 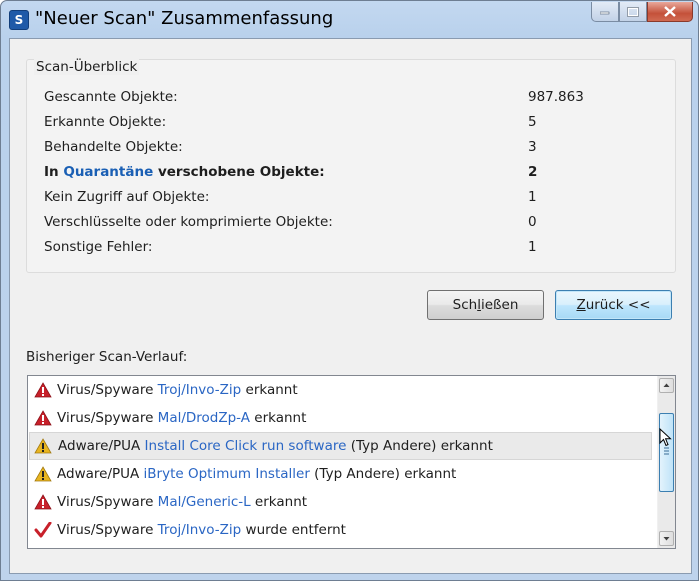 What do you see at coordinates (324, 100) in the screenshot?
I see `stat-row-scanned: Gescannte Objekte: 987.863` at bounding box center [324, 100].